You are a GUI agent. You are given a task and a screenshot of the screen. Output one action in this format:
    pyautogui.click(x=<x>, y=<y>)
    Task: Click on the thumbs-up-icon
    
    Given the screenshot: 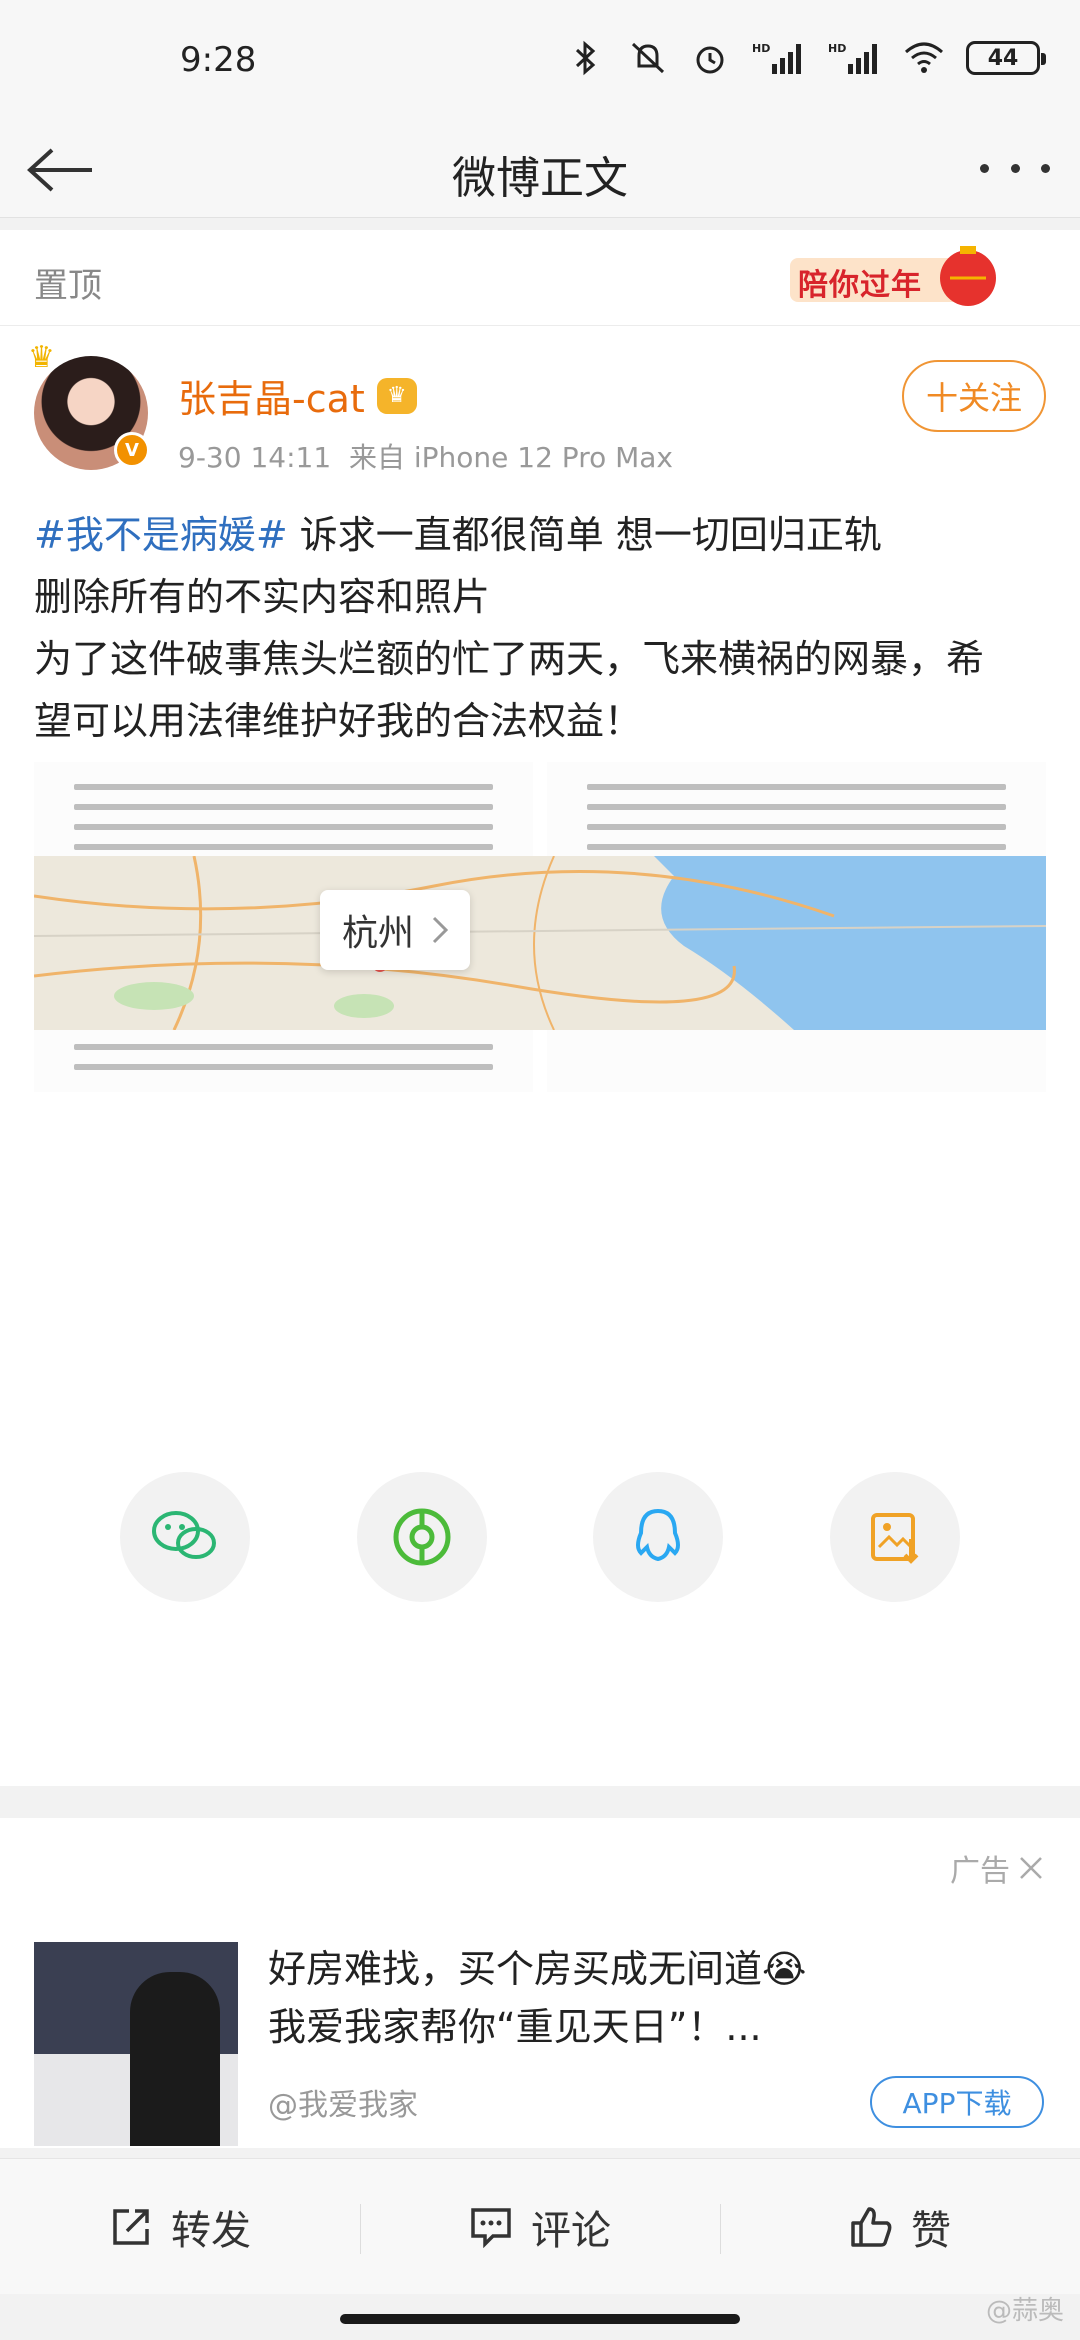 What is the action you would take?
    pyautogui.click(x=871, y=2226)
    